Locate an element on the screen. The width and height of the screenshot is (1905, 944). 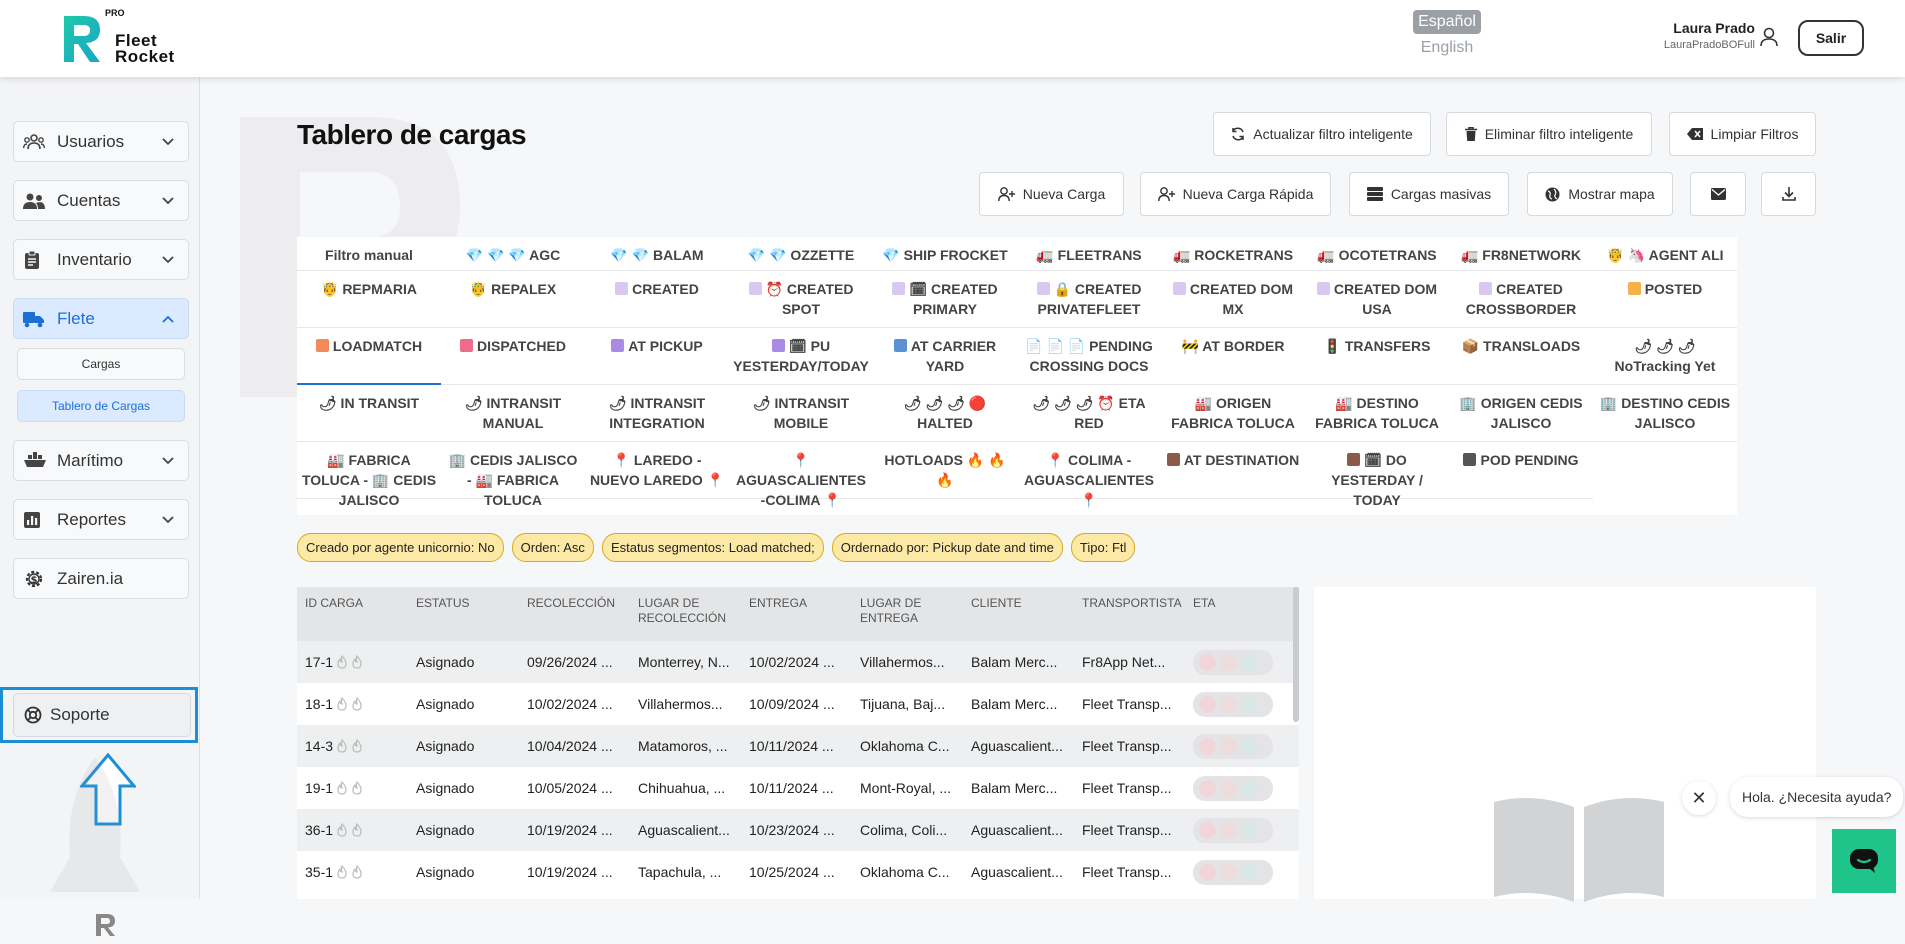
chat-launcher-button is located at coordinates (1864, 861).